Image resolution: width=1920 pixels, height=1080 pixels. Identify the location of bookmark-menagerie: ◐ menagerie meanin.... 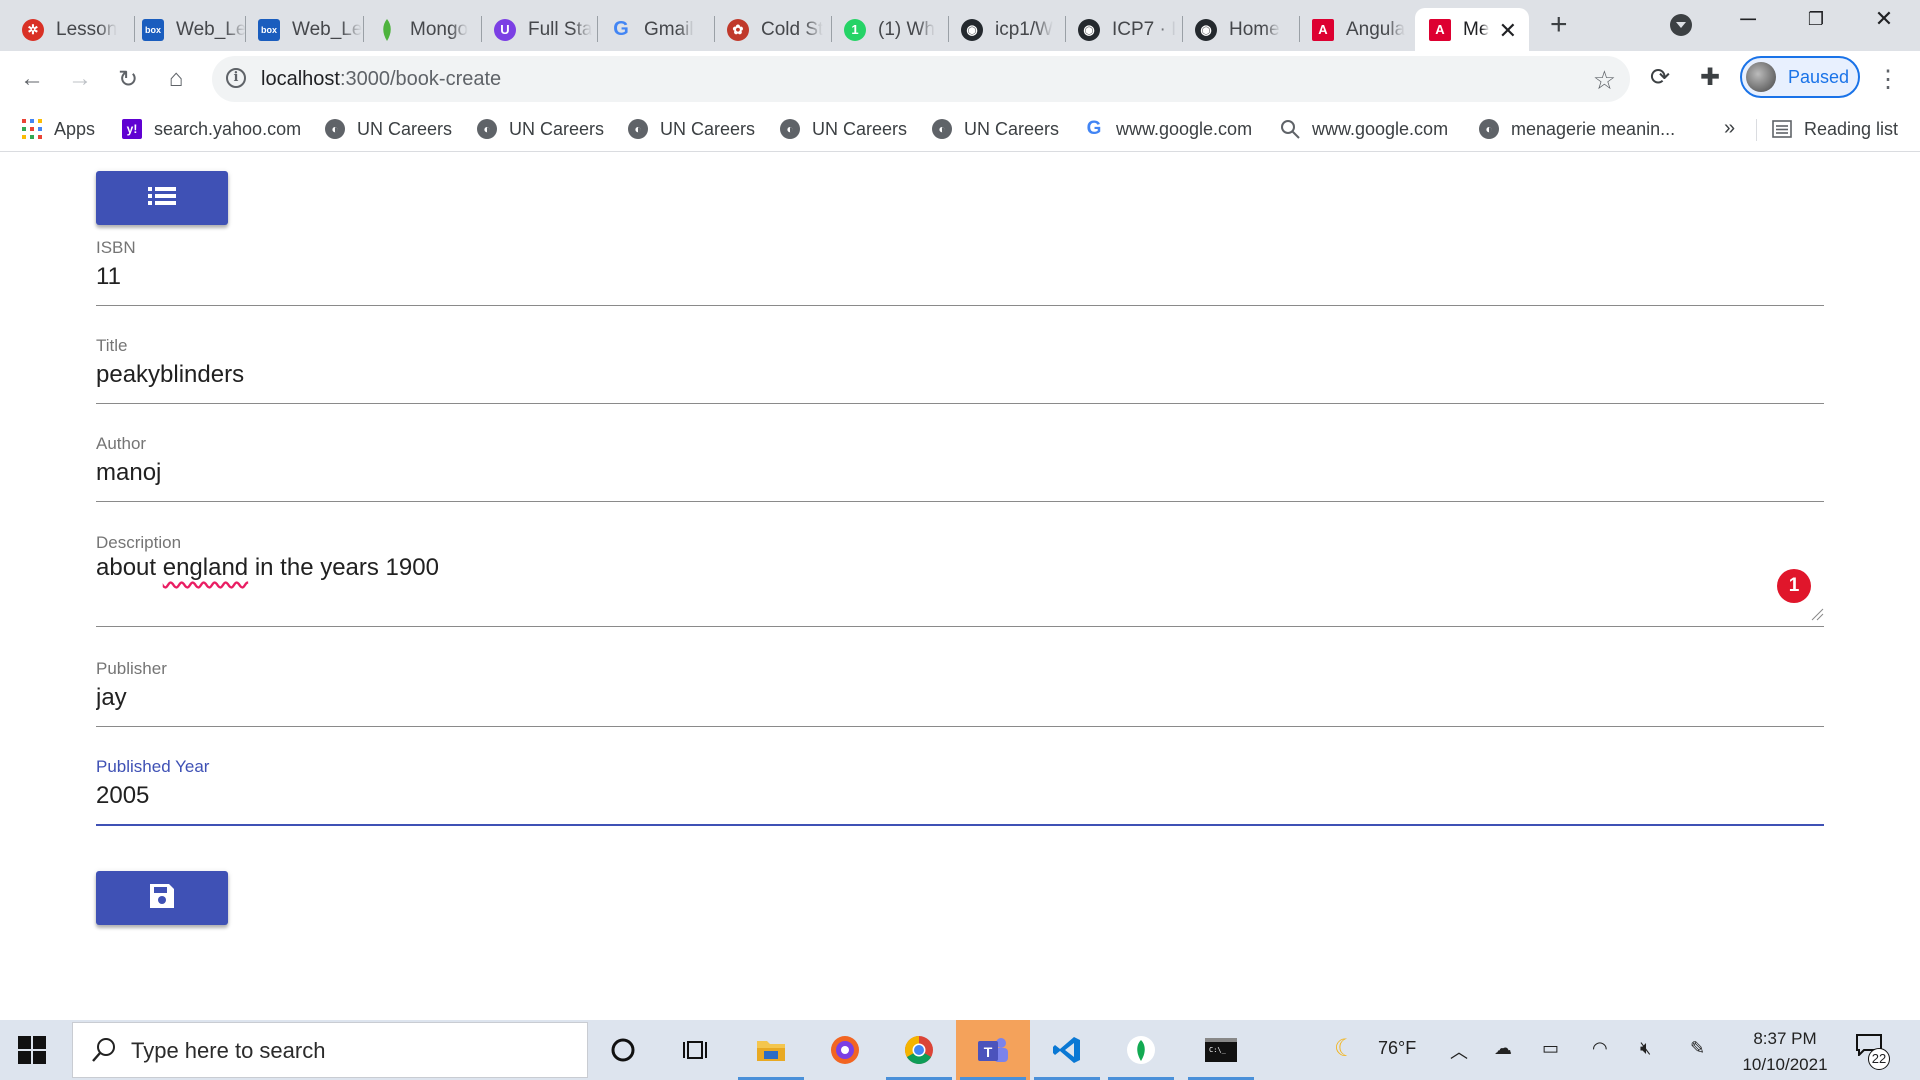
(1577, 129).